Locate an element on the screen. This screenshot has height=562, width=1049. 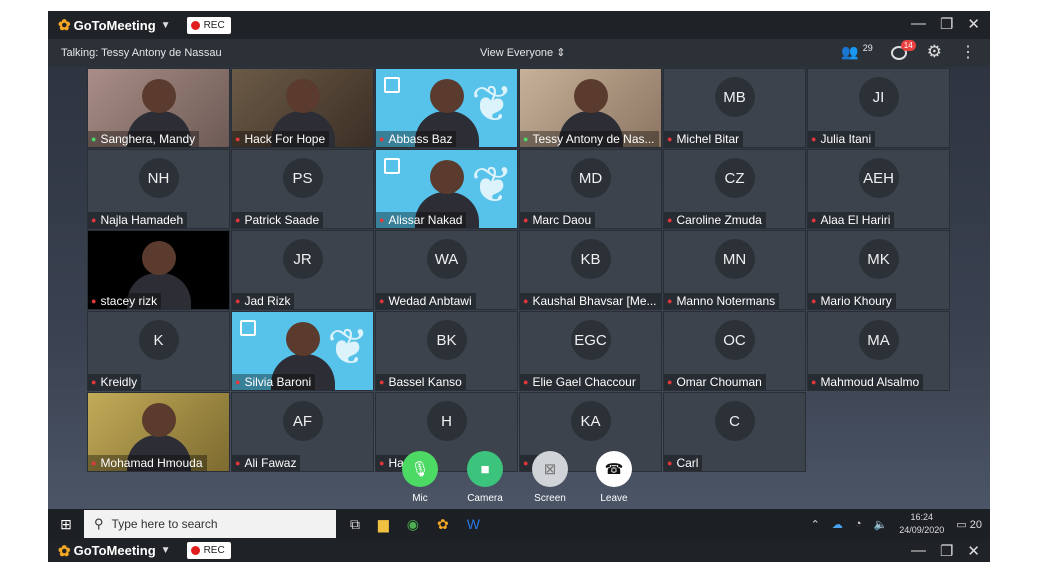
participant-initials: MK is located at coordinates (878, 259).